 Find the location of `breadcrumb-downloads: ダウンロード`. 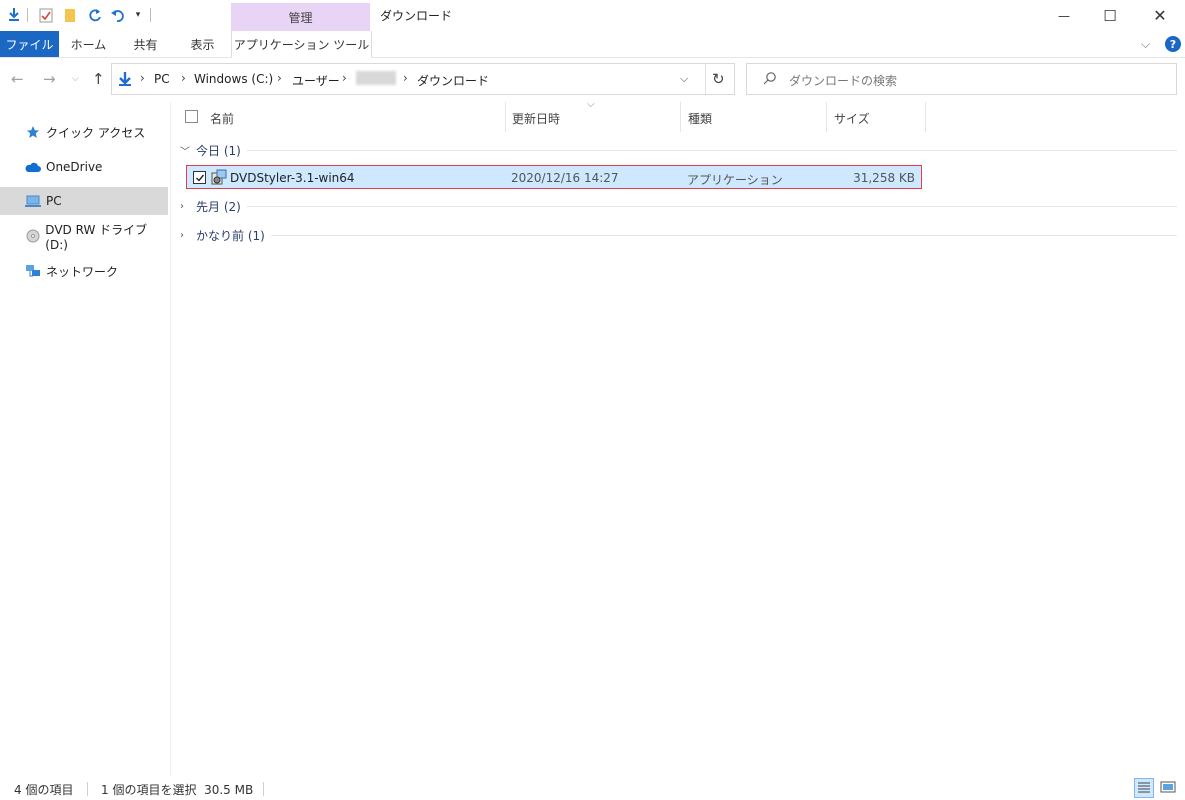

breadcrumb-downloads: ダウンロード is located at coordinates (453, 80).